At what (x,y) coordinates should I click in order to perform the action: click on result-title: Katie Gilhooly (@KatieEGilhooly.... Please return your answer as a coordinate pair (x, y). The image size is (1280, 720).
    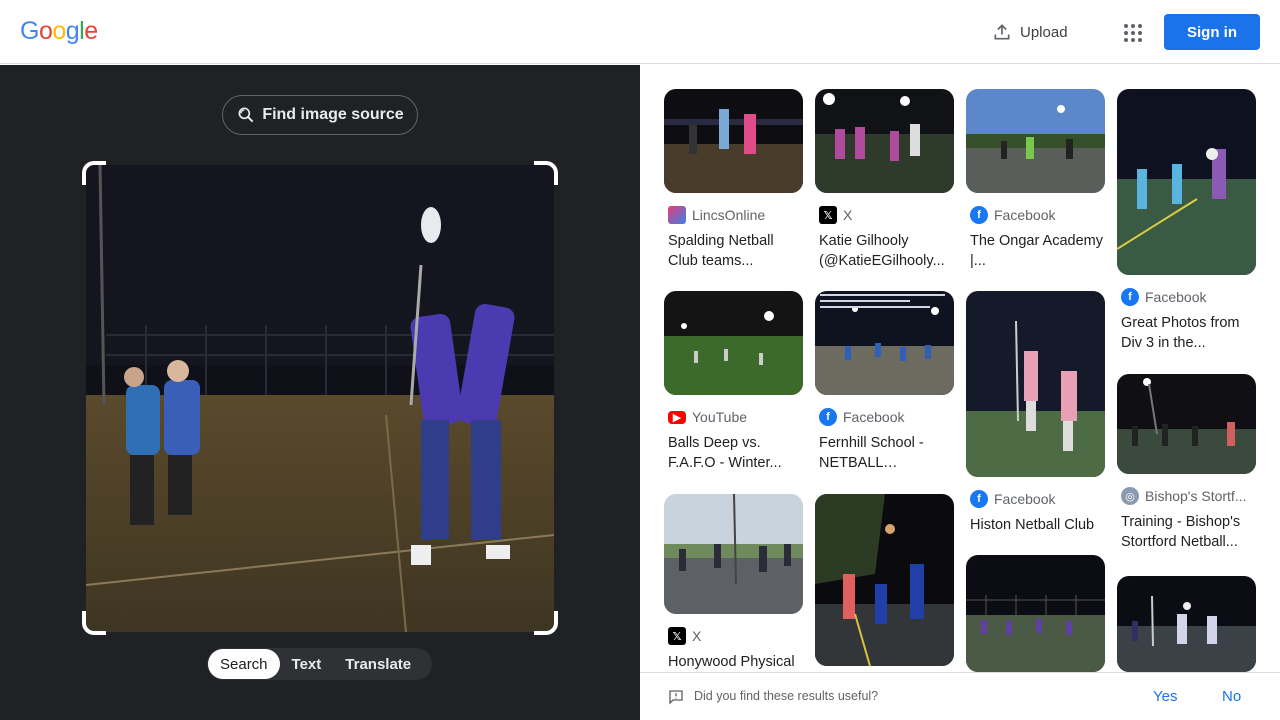
    Looking at the image, I should click on (882, 251).